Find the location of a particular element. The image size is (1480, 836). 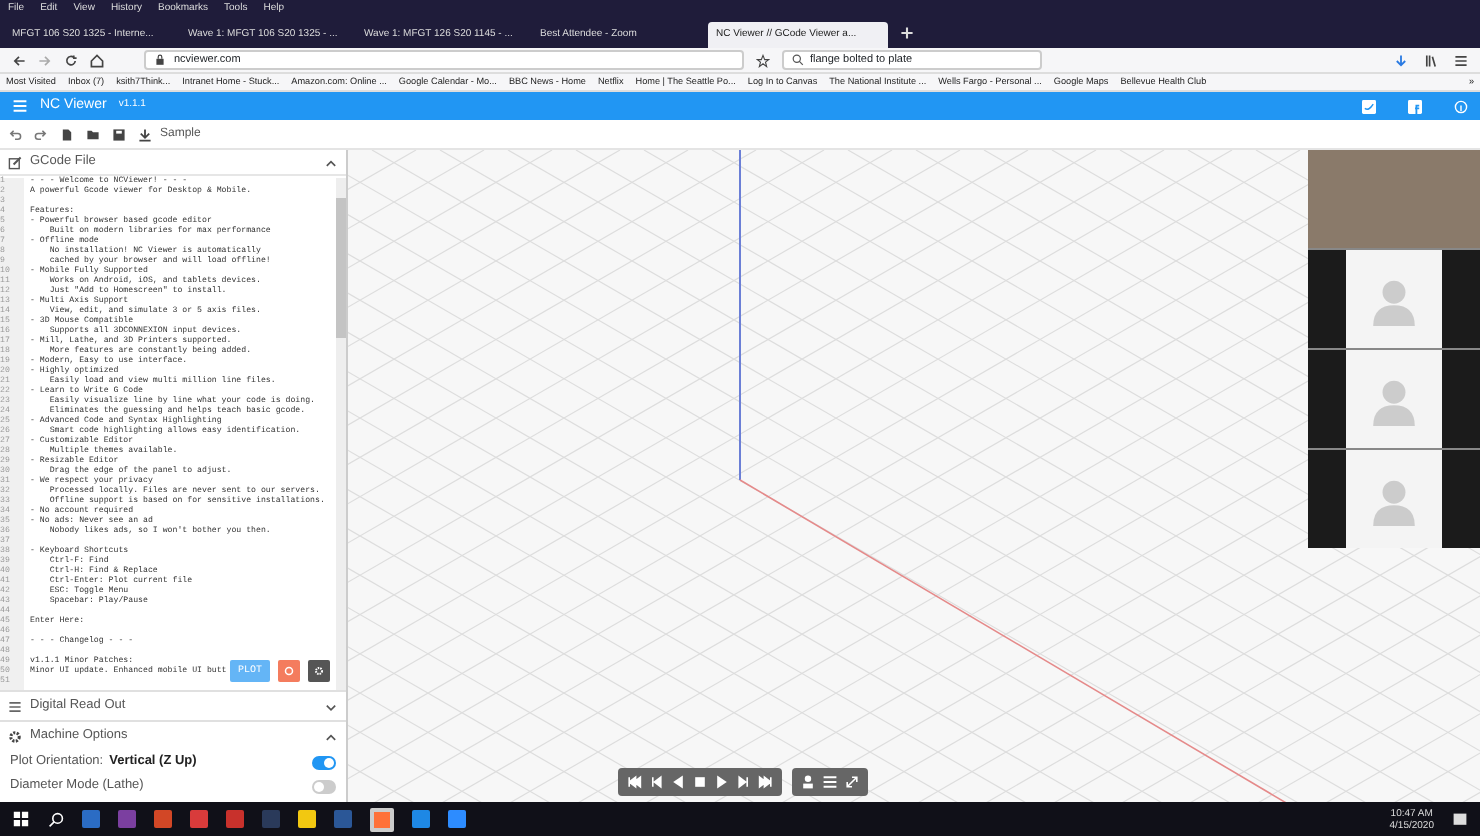

folder-icon is located at coordinates (93, 134).